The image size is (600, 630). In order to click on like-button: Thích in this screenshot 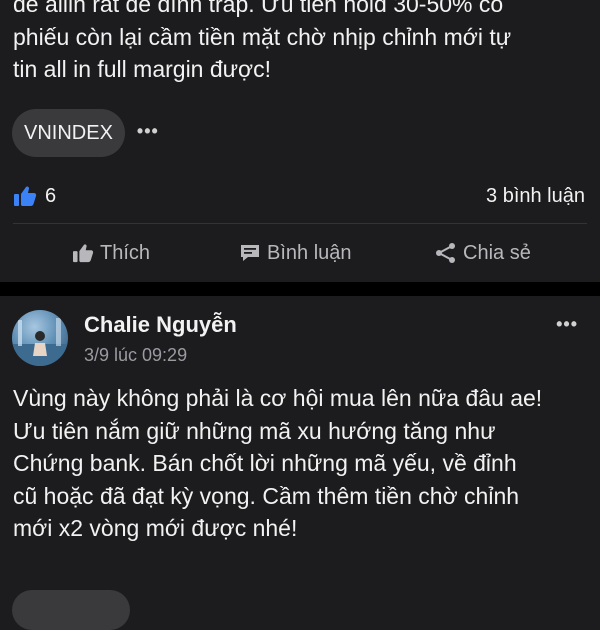, I will do `click(111, 253)`.